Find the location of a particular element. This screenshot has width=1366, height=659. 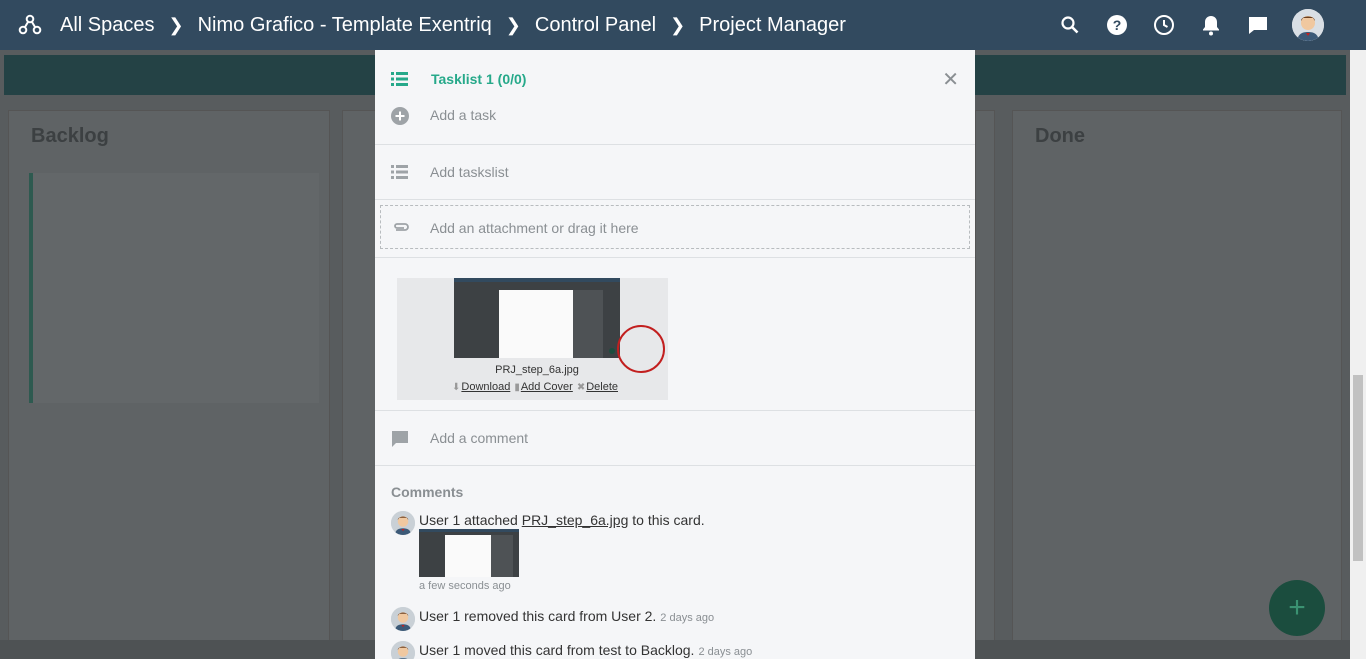

comment-timestamp: a few seconds ago is located at coordinates (465, 586).